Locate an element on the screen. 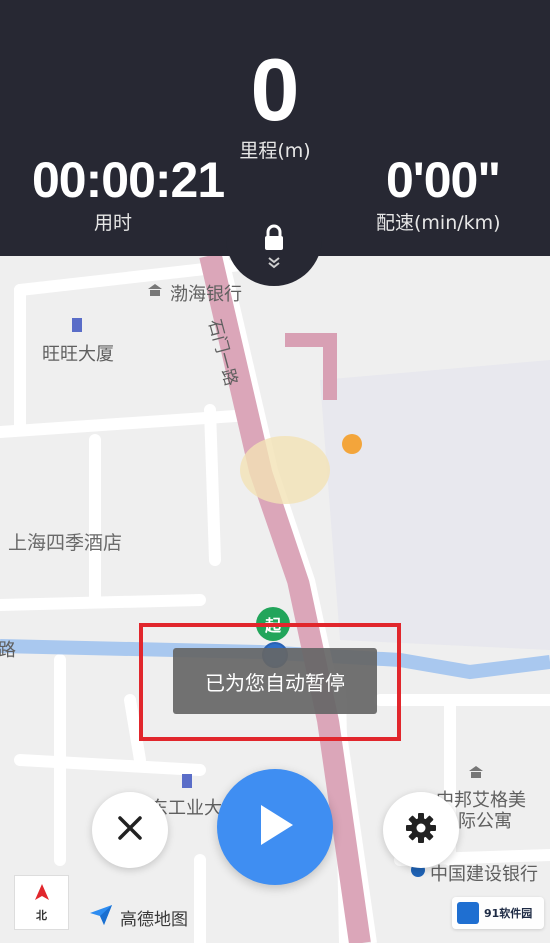 The width and height of the screenshot is (550, 943). map-label-ccb: 中国建设银行 is located at coordinates (484, 873).